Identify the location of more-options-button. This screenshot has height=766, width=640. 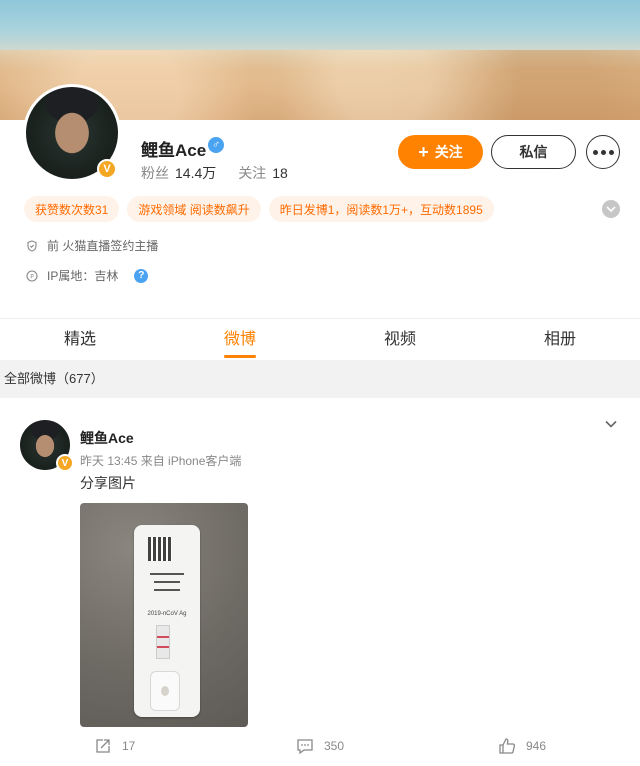
(603, 152).